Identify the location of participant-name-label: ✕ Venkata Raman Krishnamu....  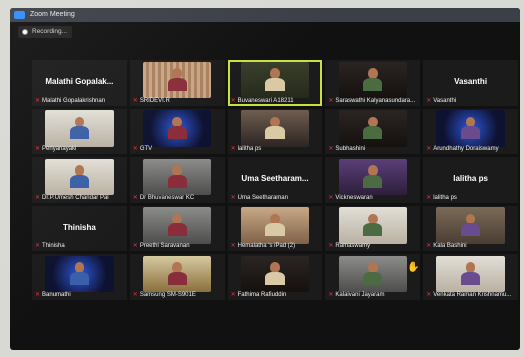
(471, 294).